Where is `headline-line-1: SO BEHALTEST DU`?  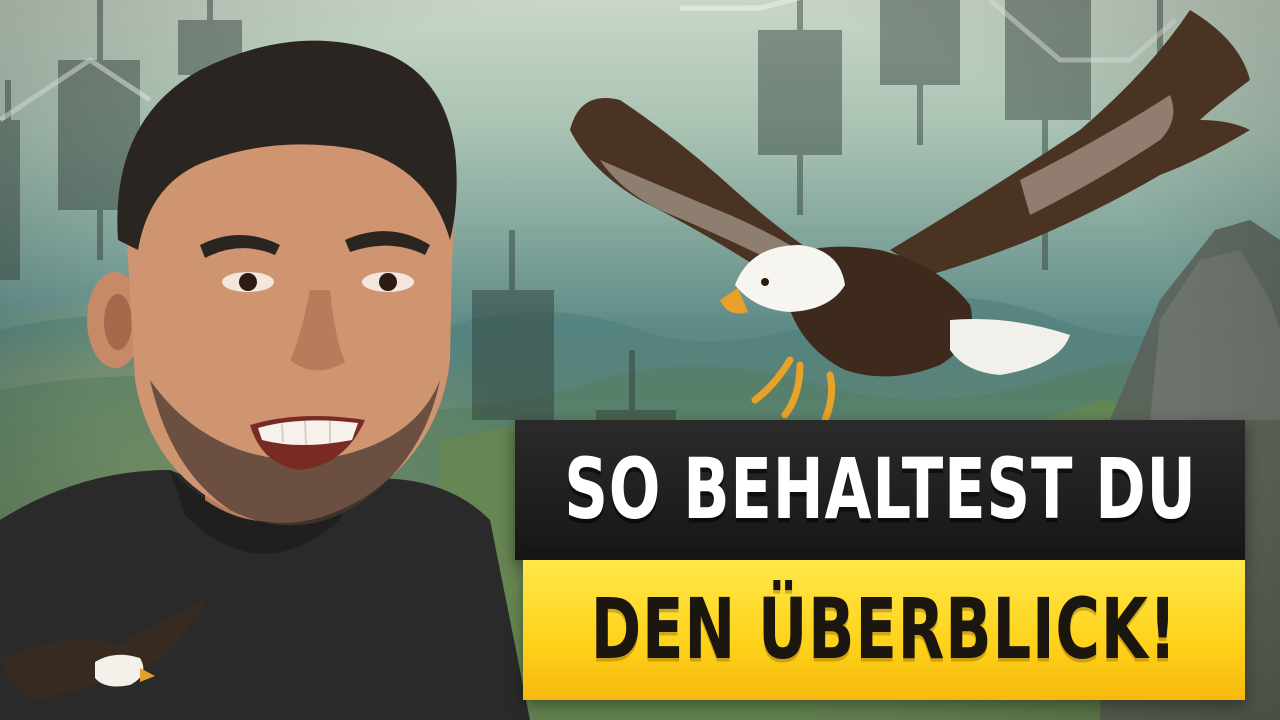
headline-line-1: SO BEHALTEST DU is located at coordinates (880, 490).